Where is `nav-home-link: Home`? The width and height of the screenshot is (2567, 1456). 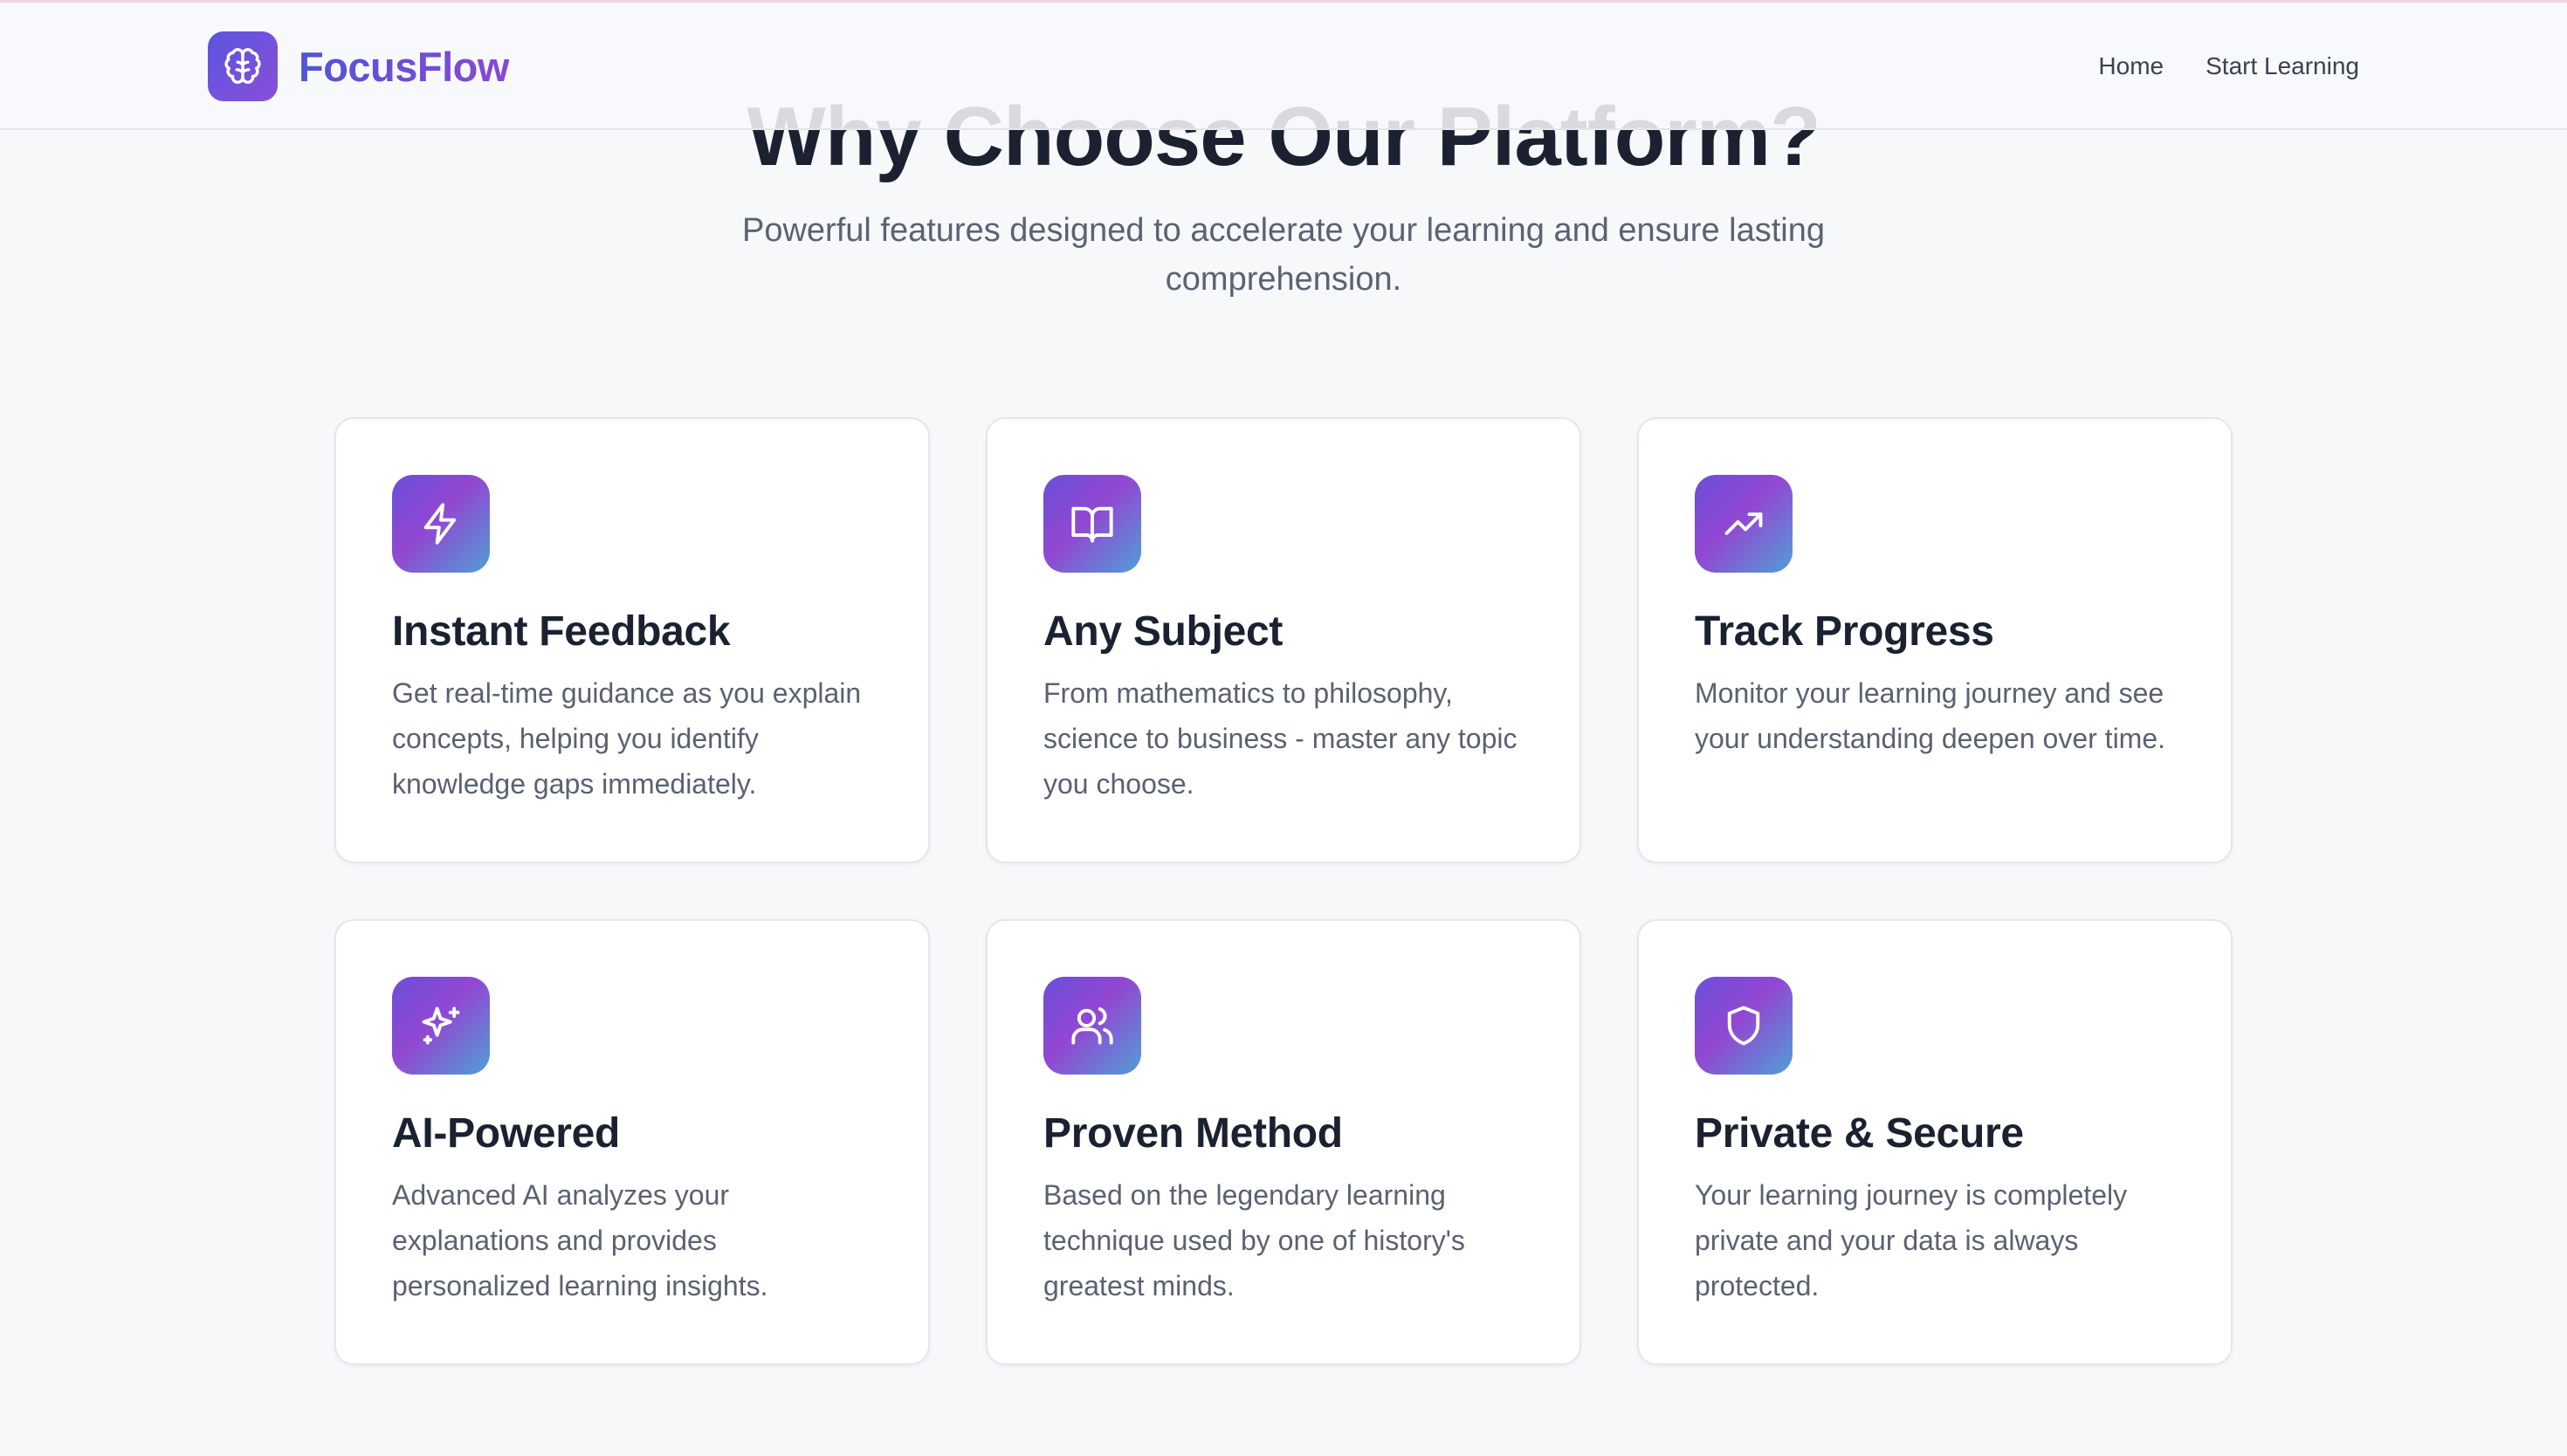
nav-home-link: Home is located at coordinates (2131, 66).